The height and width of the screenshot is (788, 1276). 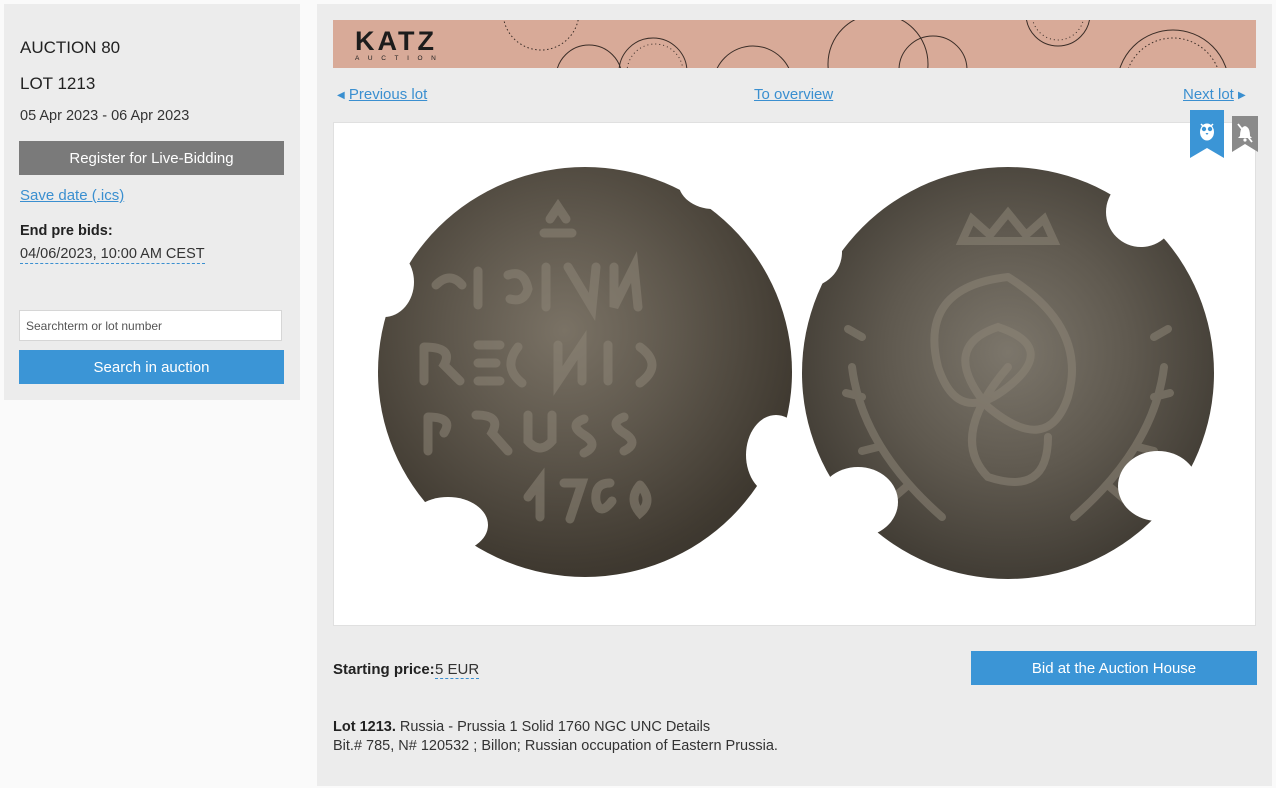 What do you see at coordinates (388, 94) in the screenshot?
I see `previous-lot-label: Previous lot` at bounding box center [388, 94].